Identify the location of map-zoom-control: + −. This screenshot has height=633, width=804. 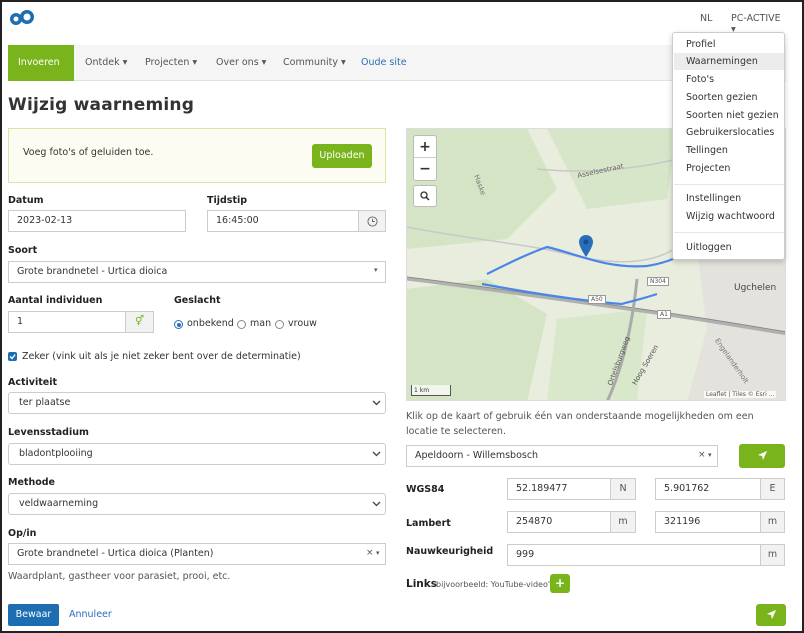
(425, 158).